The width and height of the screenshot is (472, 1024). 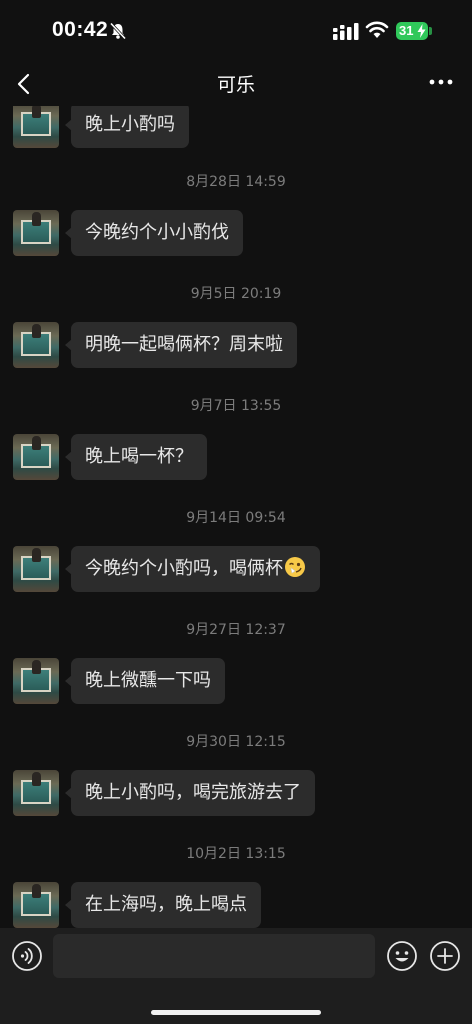 I want to click on message-row: 晚上小酌吗, so click(x=236, y=127).